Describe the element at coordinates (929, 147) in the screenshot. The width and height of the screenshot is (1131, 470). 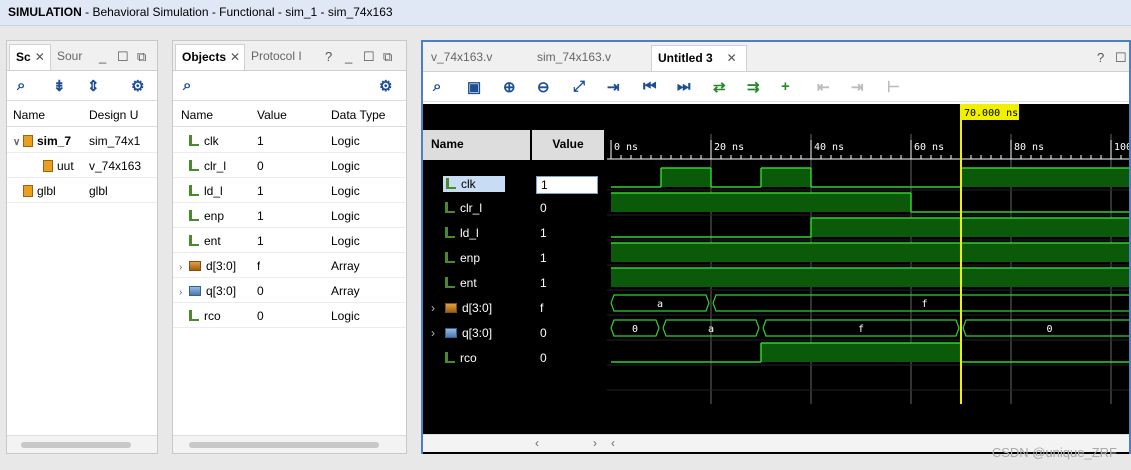
I see `time-label: 60 ns` at that location.